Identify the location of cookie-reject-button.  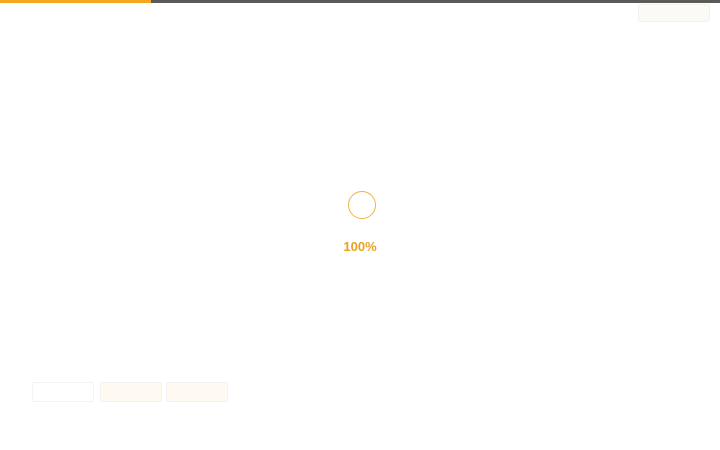
(131, 392).